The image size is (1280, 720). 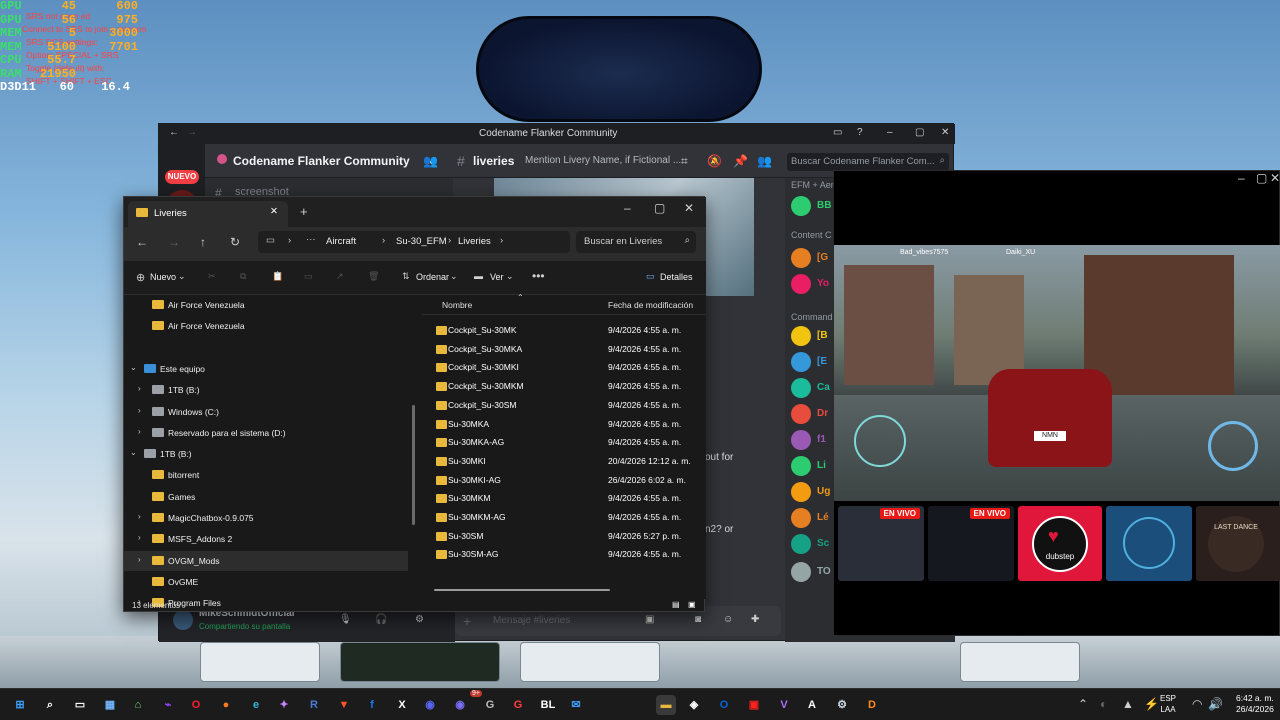 What do you see at coordinates (872, 705) in the screenshot?
I see `dcs-icon: D` at bounding box center [872, 705].